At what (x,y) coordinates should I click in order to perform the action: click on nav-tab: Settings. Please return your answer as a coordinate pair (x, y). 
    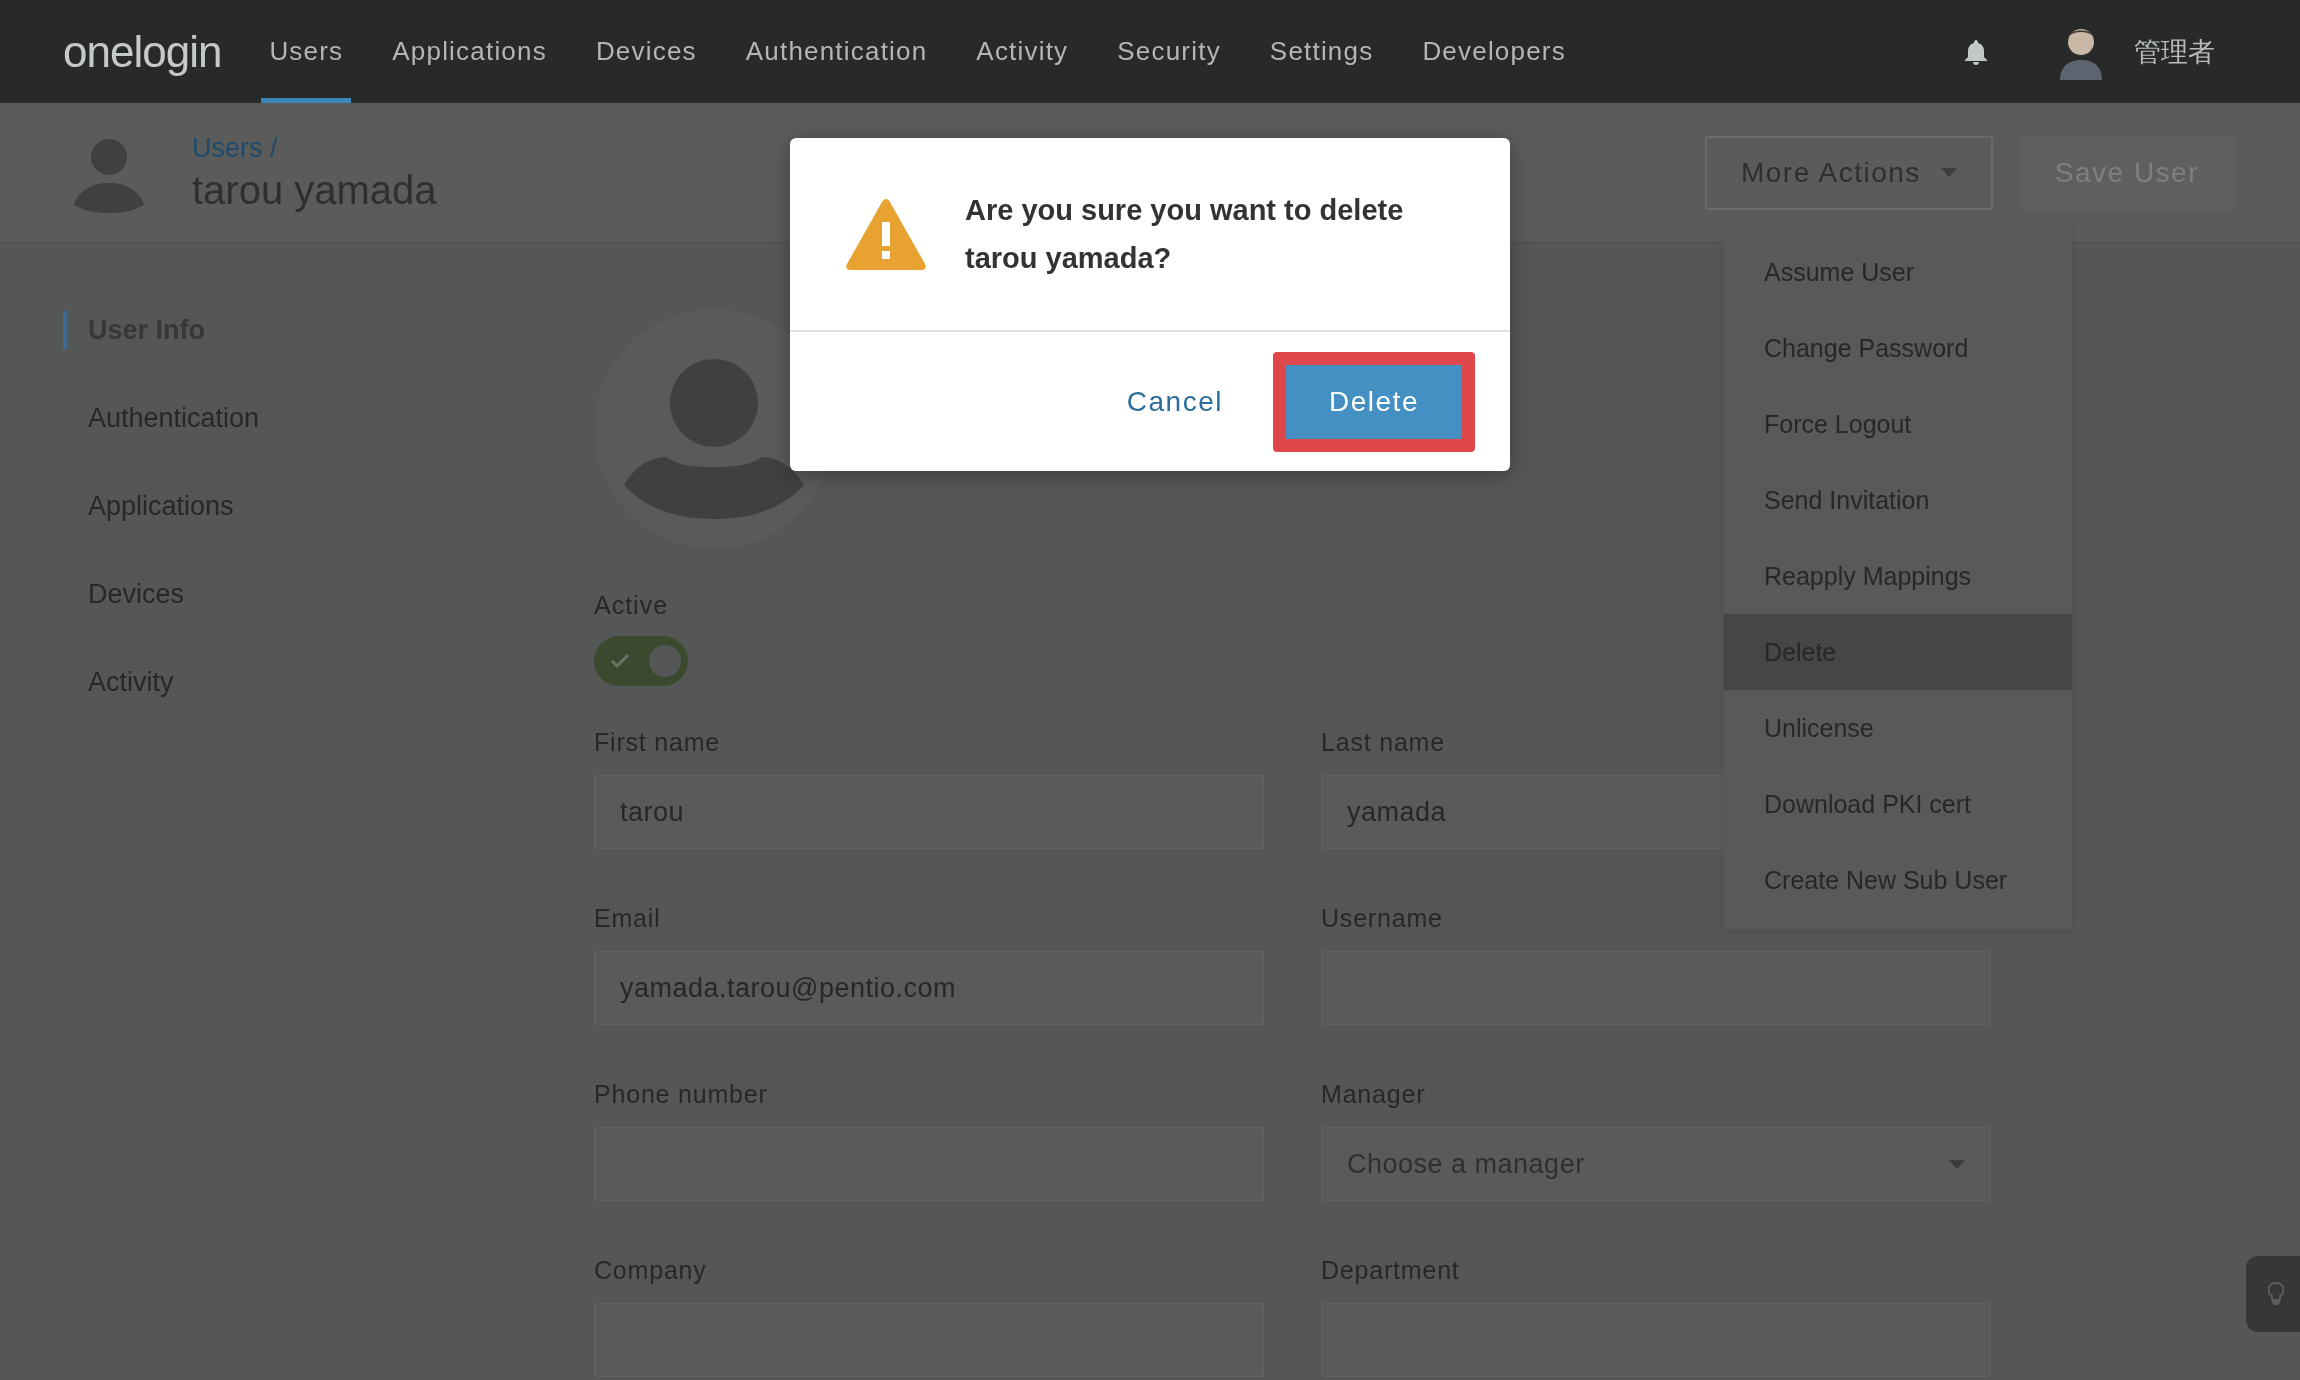
    Looking at the image, I should click on (1321, 51).